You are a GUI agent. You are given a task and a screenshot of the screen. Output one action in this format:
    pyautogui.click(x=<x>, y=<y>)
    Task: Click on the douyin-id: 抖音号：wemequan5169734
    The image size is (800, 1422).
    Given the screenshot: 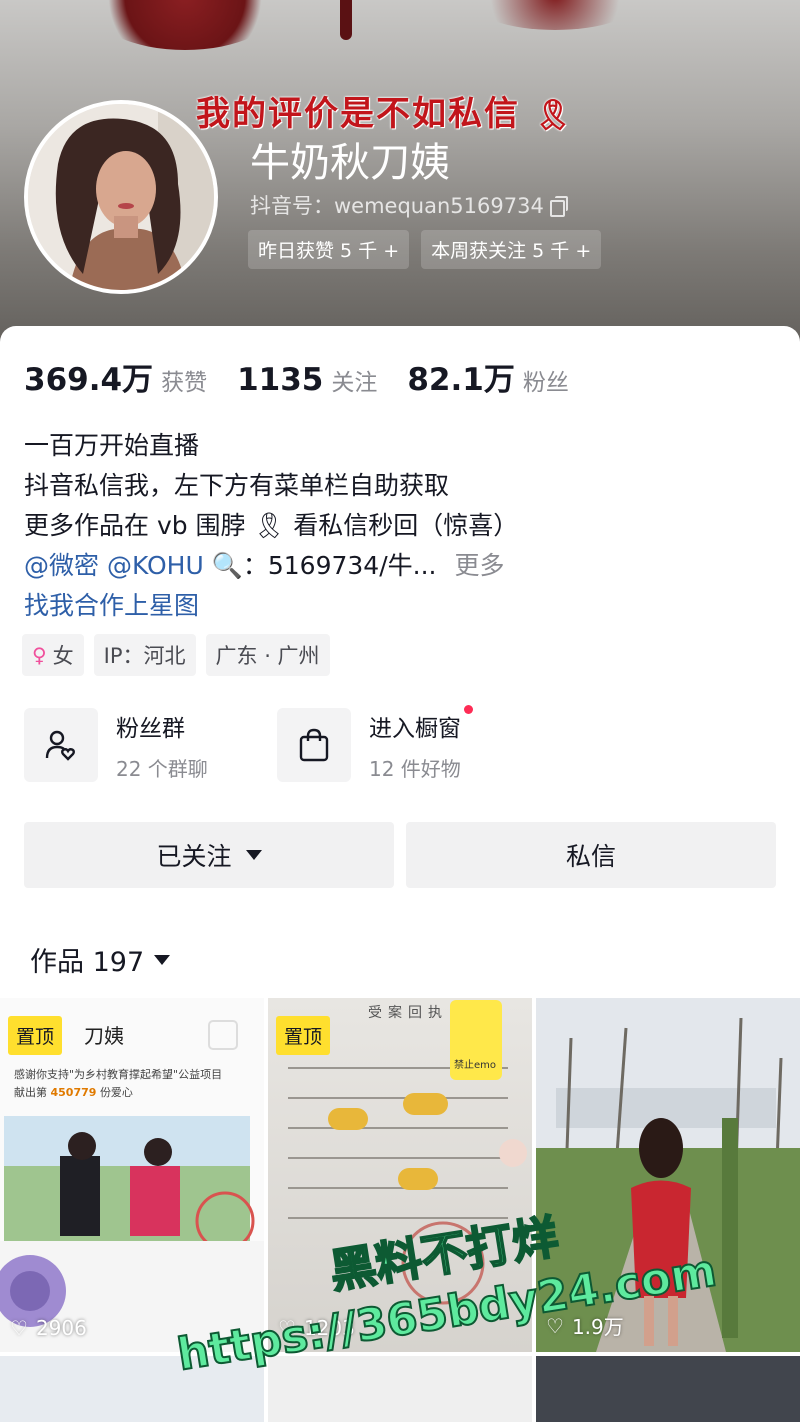 What is the action you would take?
    pyautogui.click(x=409, y=205)
    